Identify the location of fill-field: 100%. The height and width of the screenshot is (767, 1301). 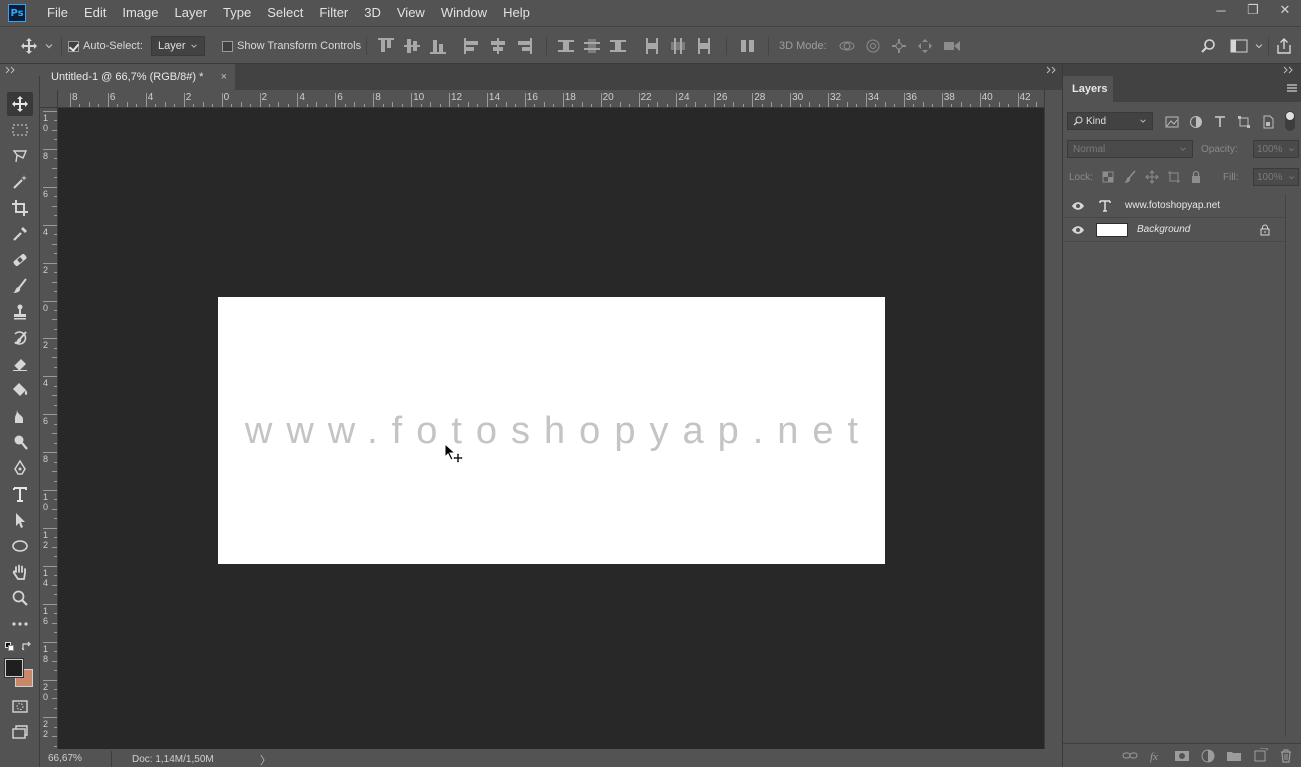
(1276, 177).